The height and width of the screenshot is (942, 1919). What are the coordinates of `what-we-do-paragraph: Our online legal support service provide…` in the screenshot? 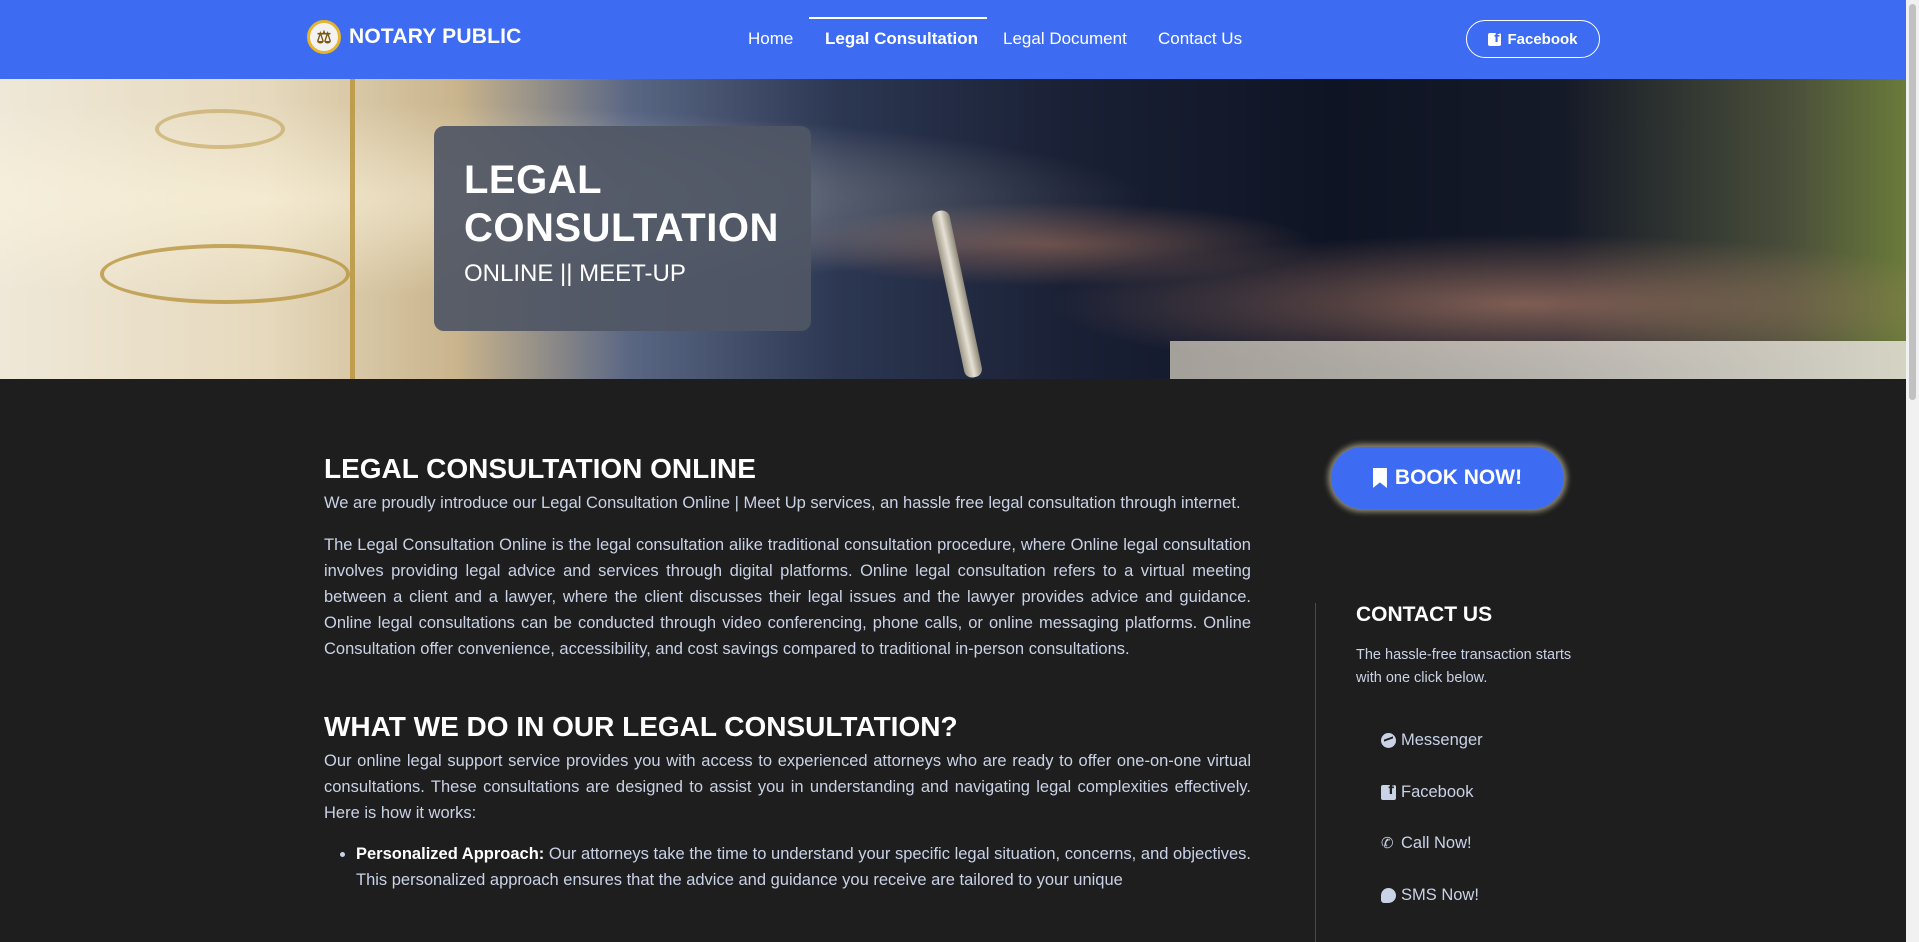 It's located at (787, 787).